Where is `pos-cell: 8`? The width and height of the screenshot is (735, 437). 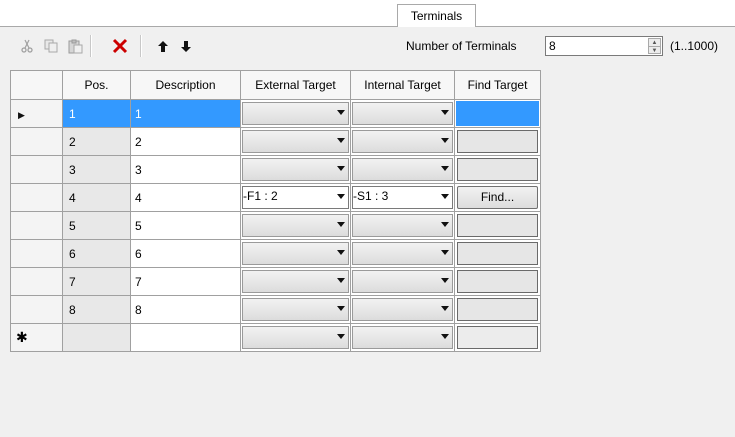
pos-cell: 8 is located at coordinates (96, 309).